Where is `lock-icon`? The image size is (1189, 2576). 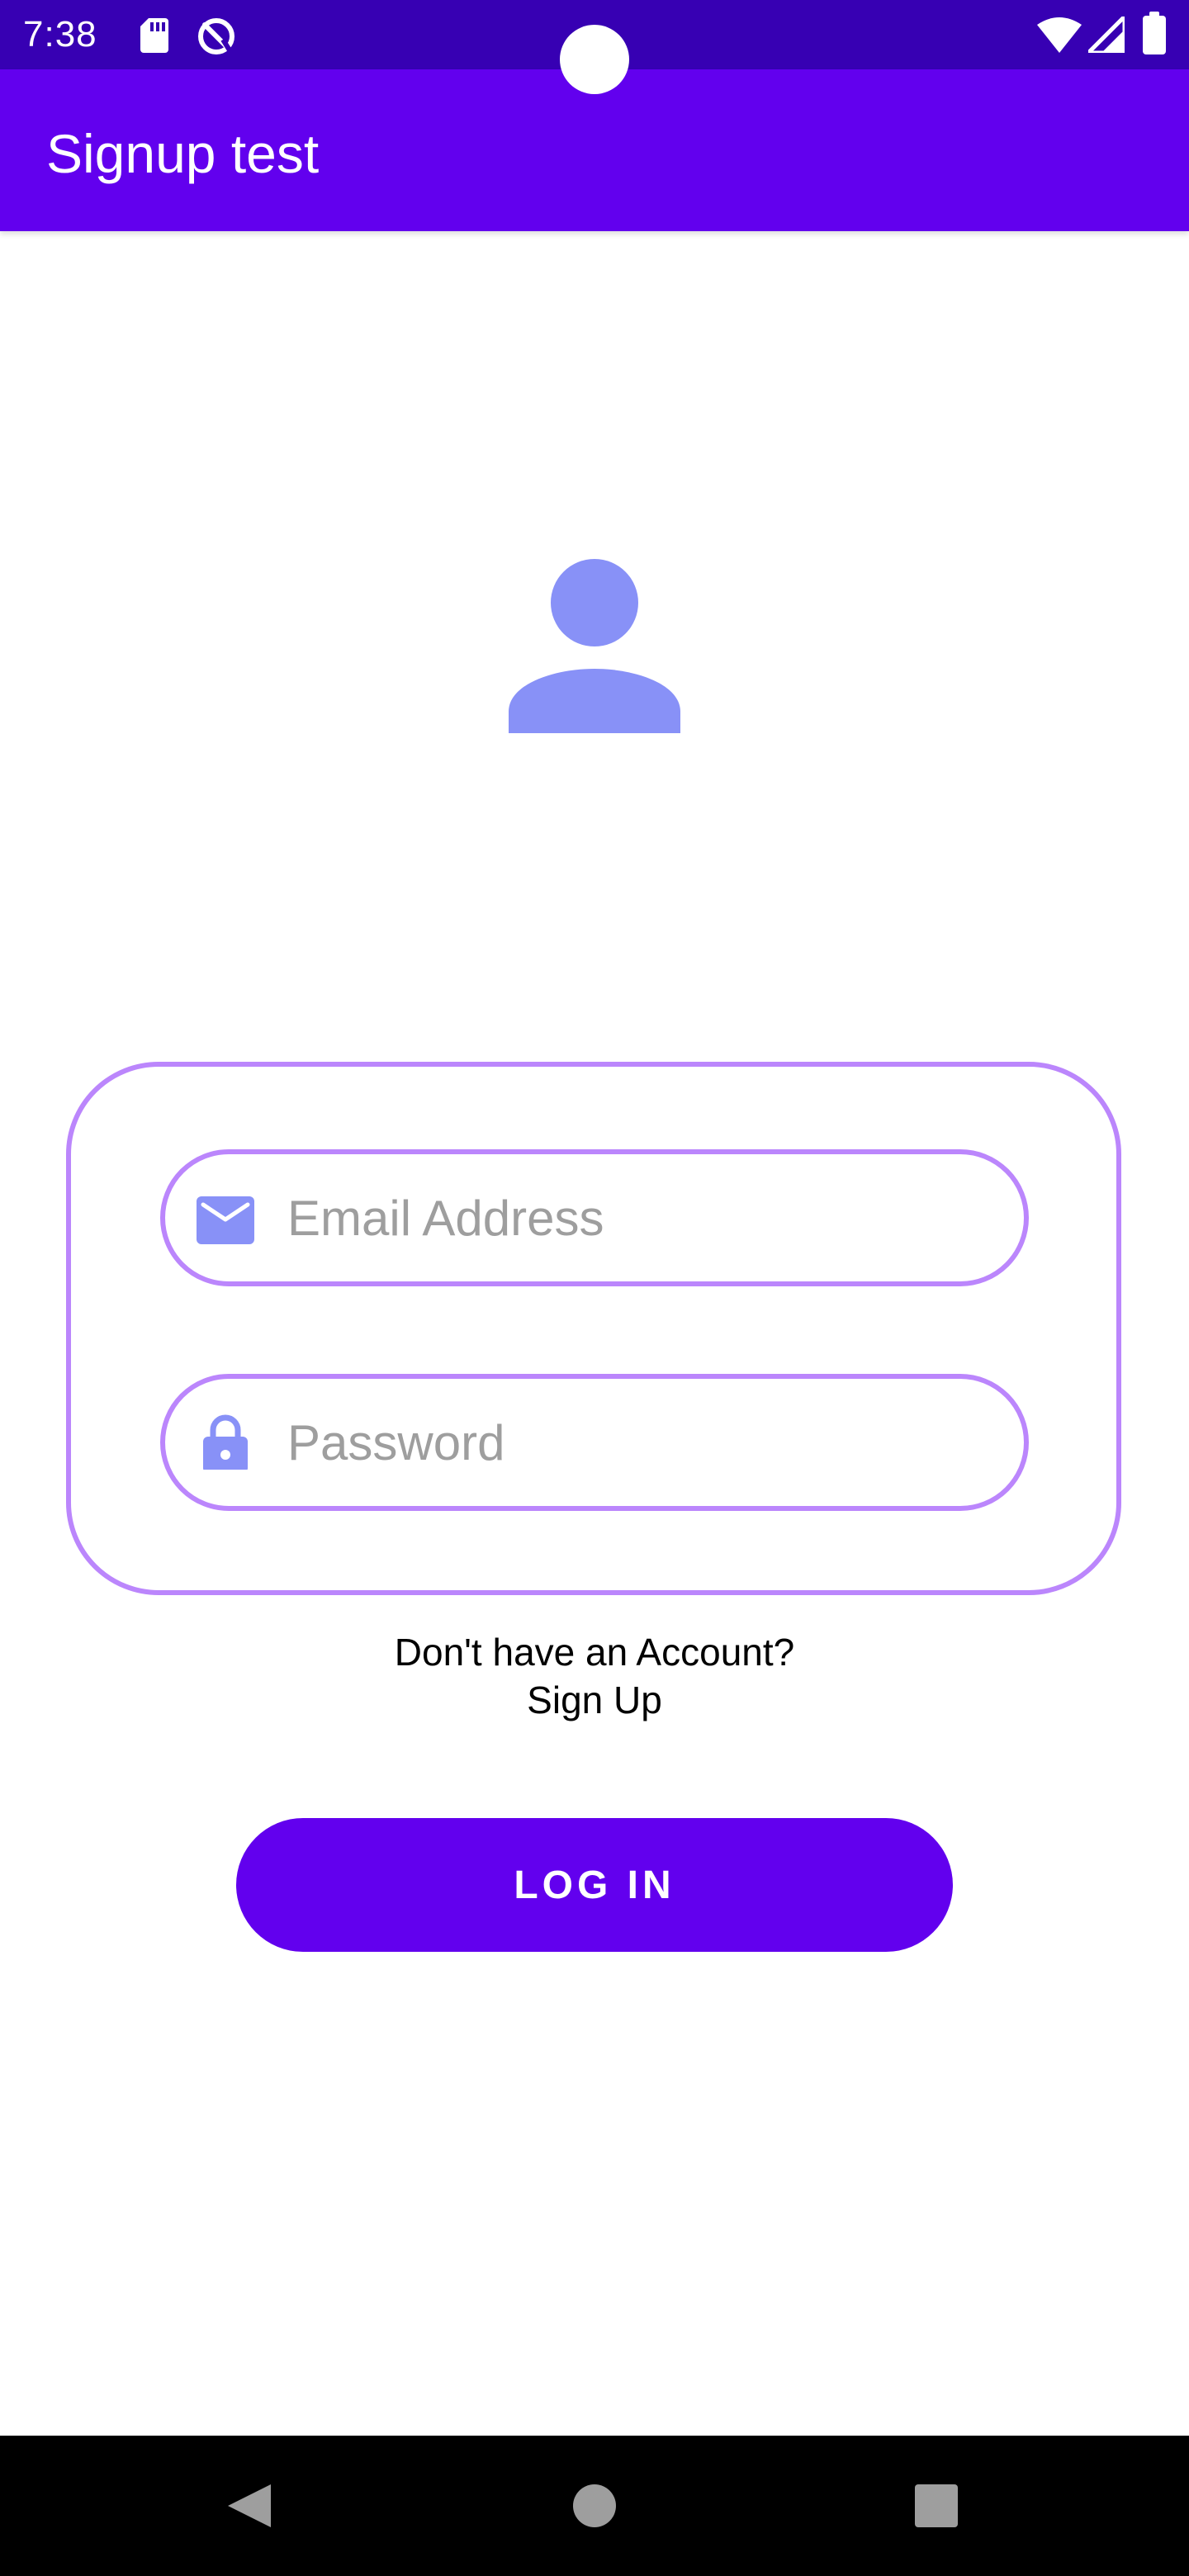 lock-icon is located at coordinates (225, 1442).